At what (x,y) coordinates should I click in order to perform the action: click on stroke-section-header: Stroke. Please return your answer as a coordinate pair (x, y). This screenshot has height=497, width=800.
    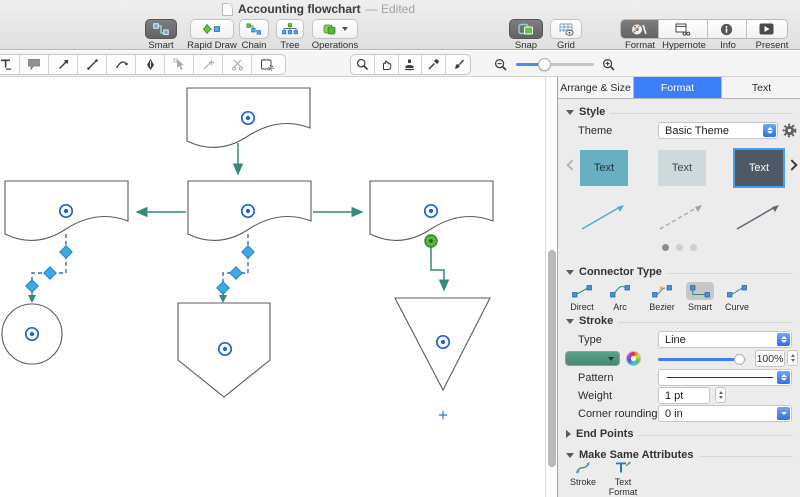
    Looking at the image, I should click on (679, 321).